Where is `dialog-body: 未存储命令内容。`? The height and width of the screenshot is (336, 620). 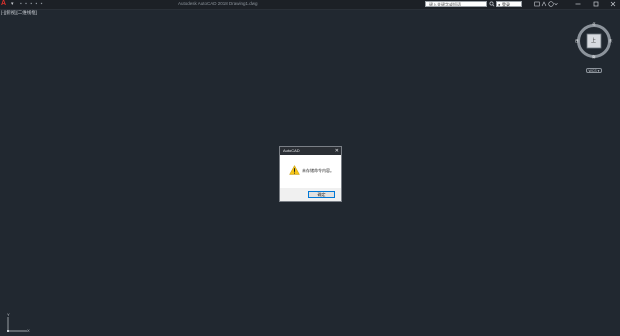
dialog-body: 未存储命令内容。 is located at coordinates (310, 171).